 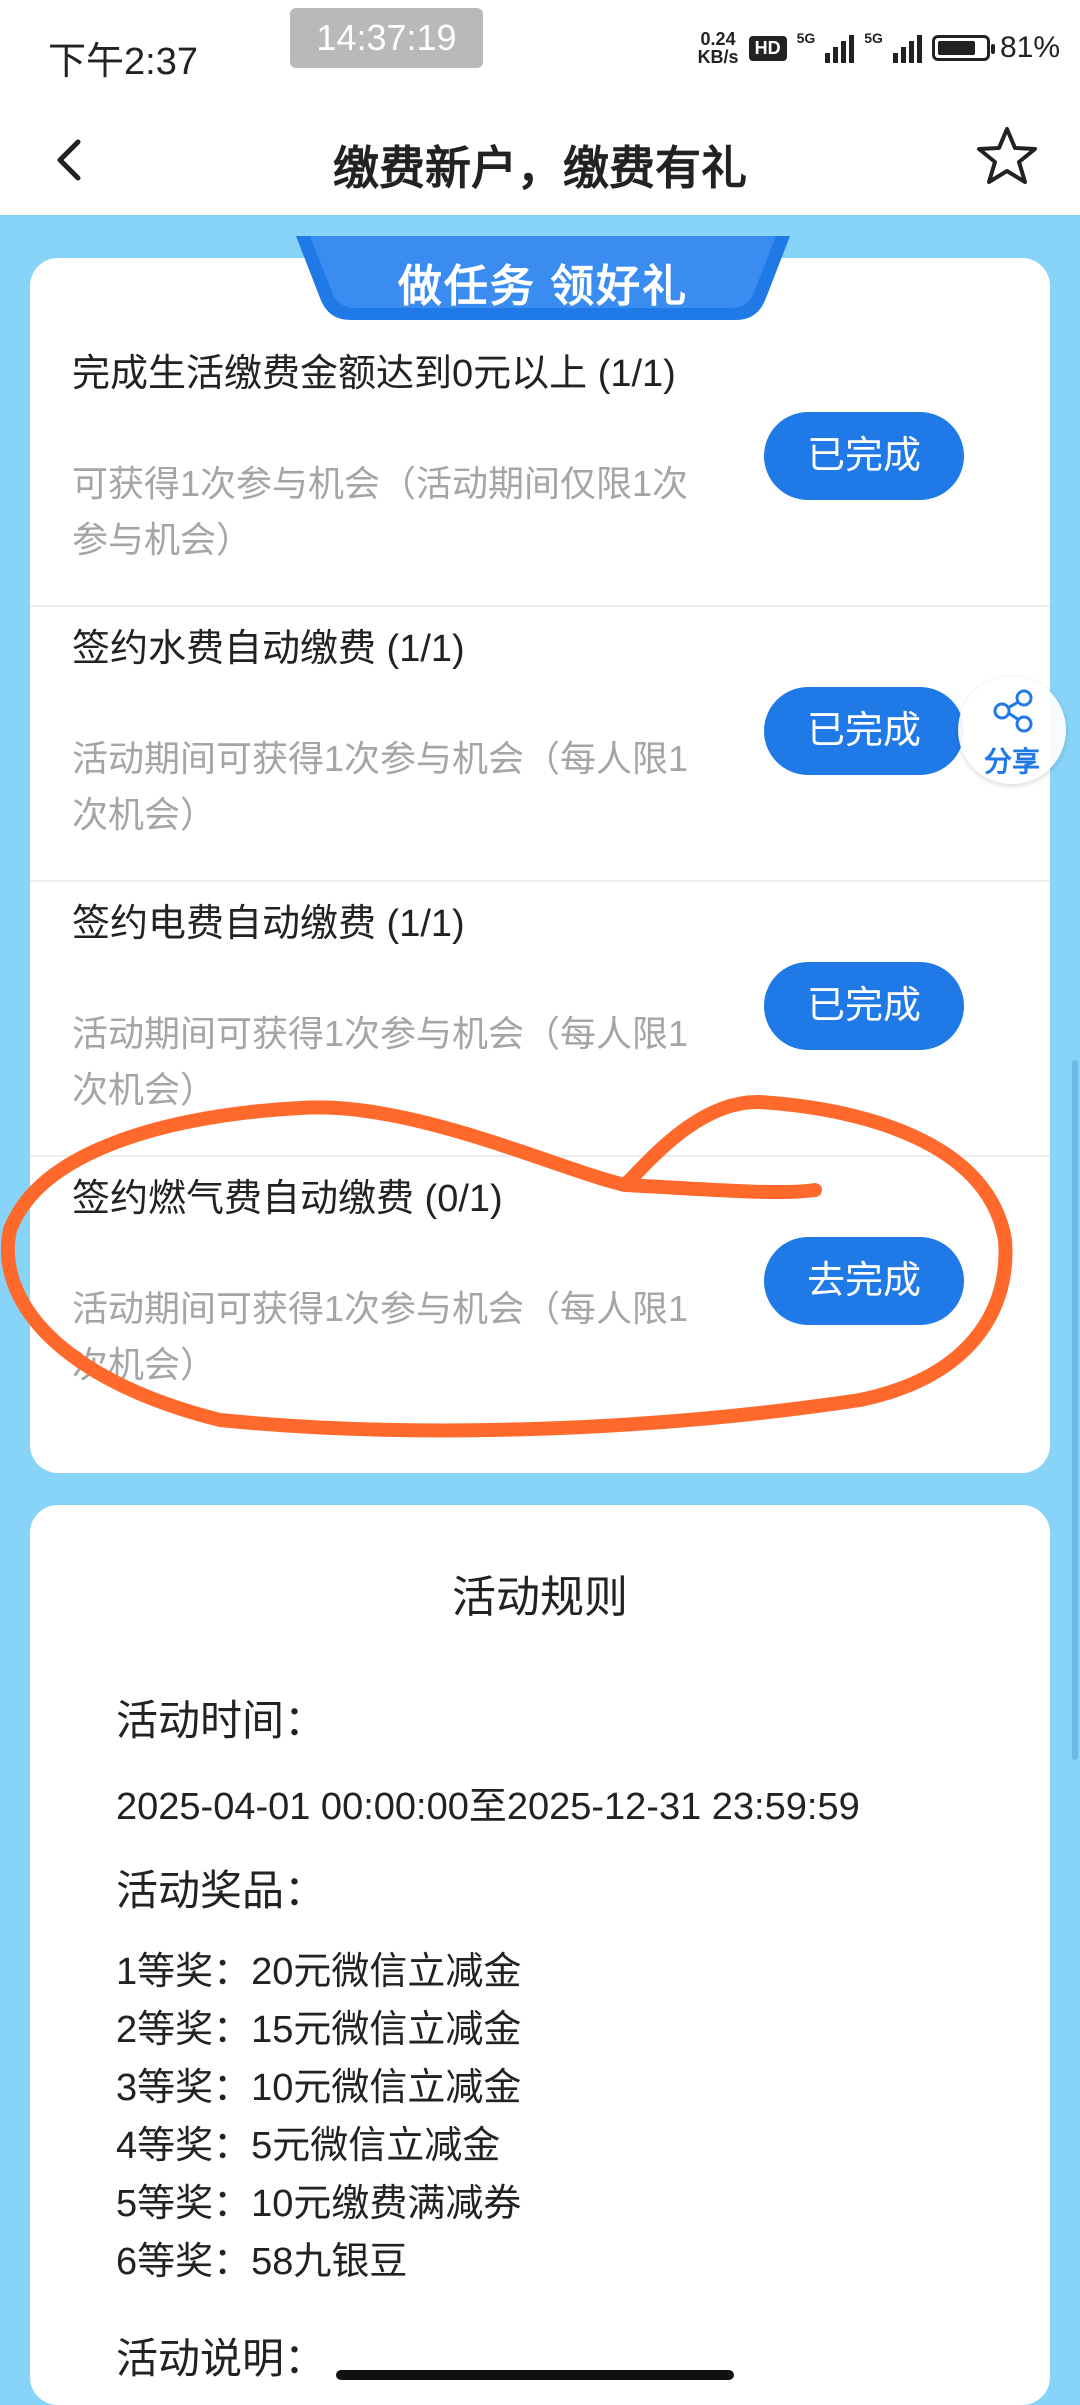 I want to click on home-indicator, so click(x=535, y=2375).